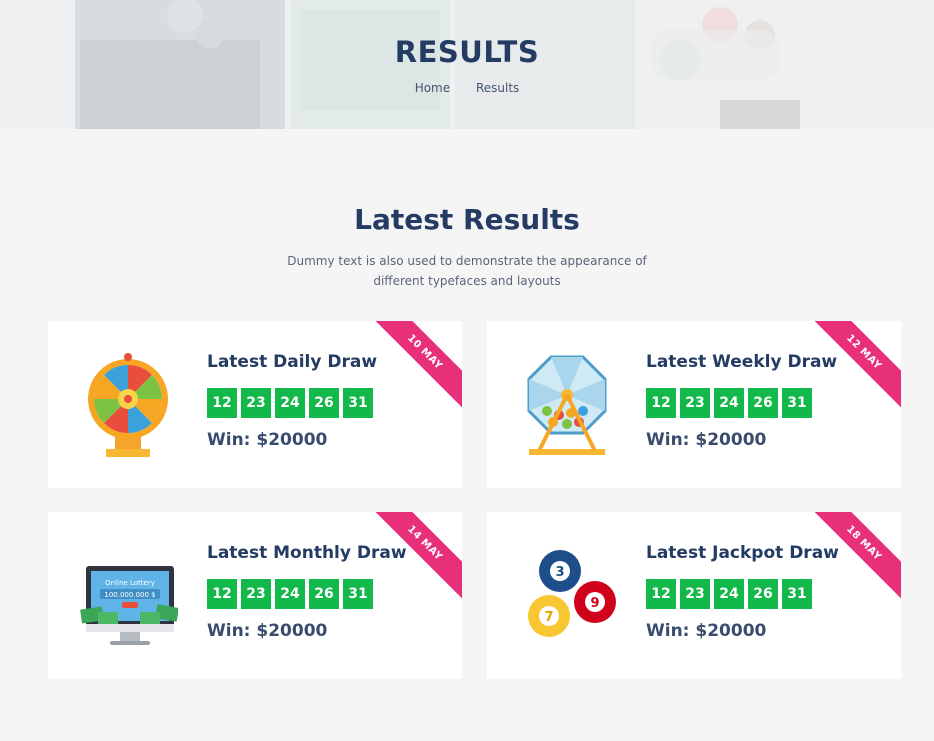 Image resolution: width=934 pixels, height=741 pixels. I want to click on breadcrumb-home-link: Home, so click(432, 88).